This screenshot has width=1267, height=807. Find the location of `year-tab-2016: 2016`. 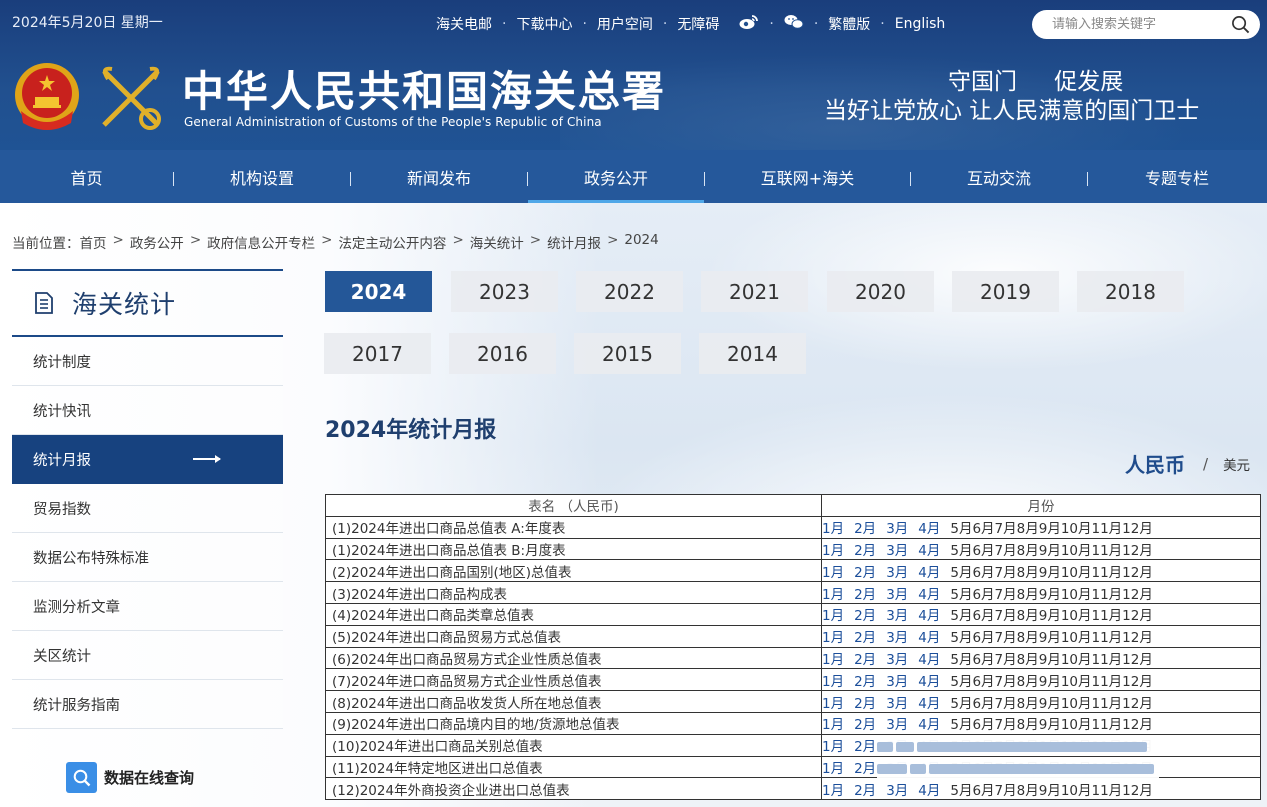

year-tab-2016: 2016 is located at coordinates (502, 353).